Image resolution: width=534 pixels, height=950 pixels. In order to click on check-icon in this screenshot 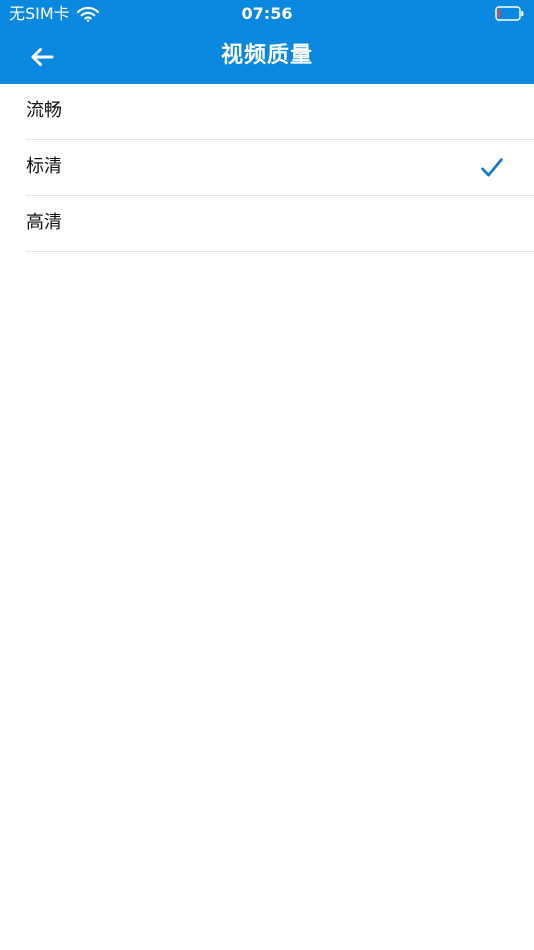, I will do `click(492, 167)`.